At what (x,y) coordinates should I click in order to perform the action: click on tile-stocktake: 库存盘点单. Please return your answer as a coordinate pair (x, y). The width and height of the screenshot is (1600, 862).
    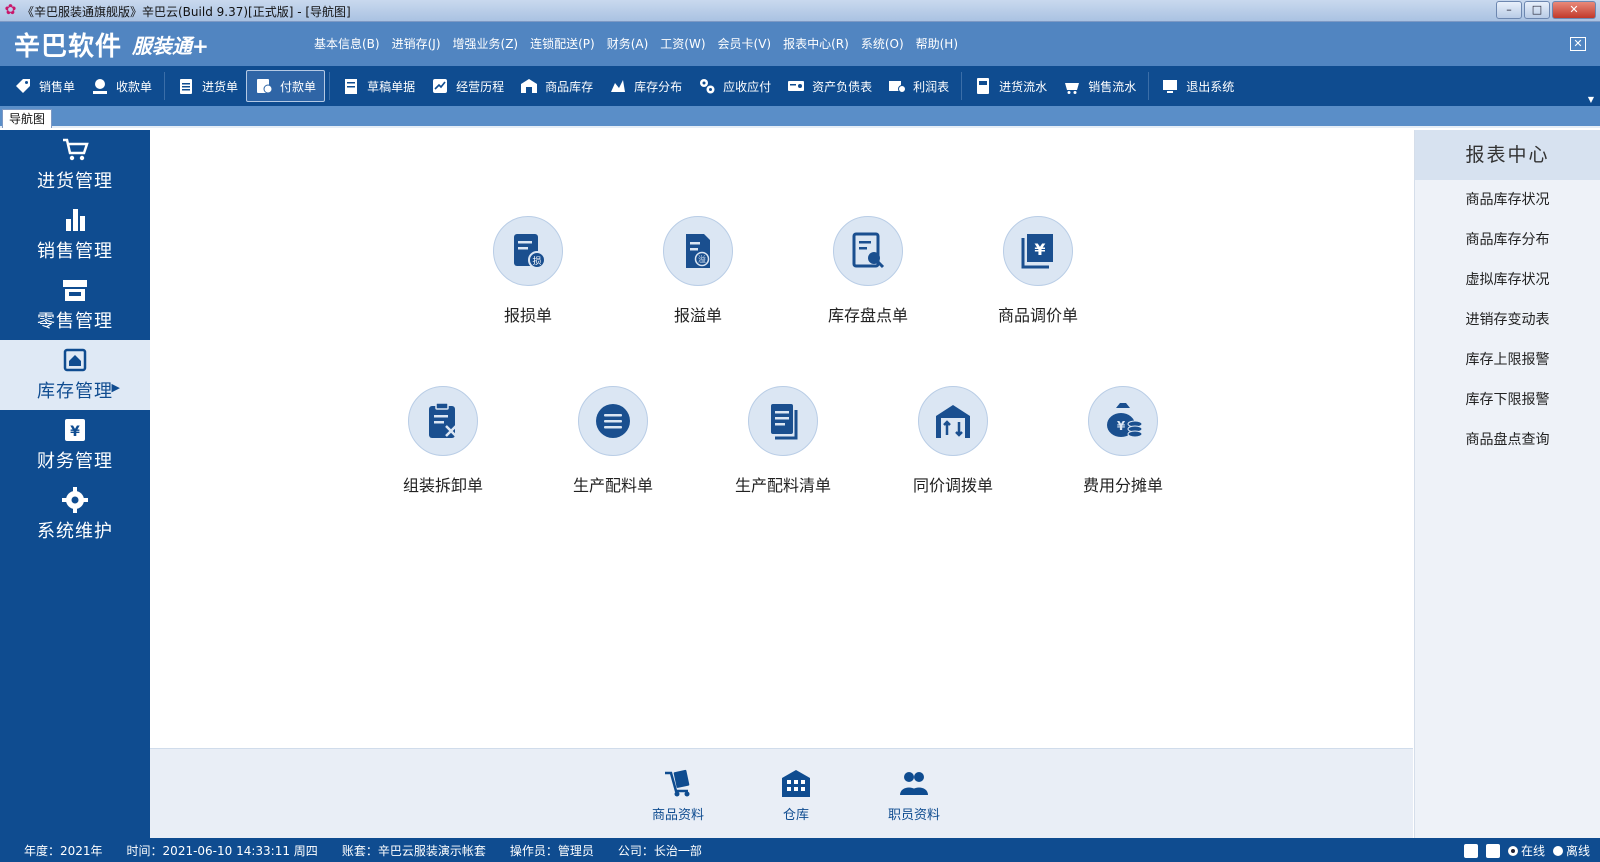
    Looking at the image, I should click on (868, 271).